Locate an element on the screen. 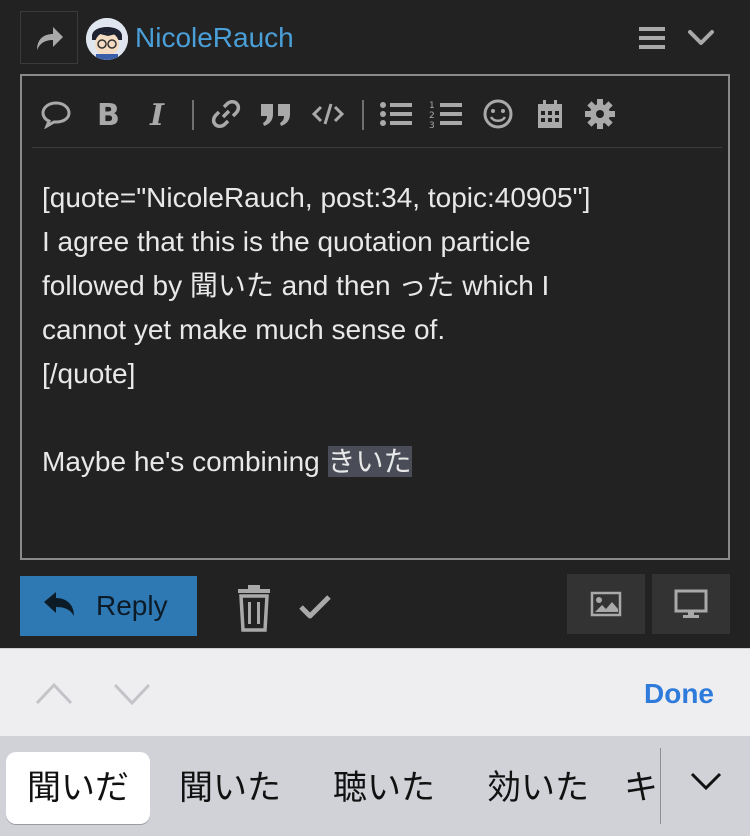 Image resolution: width=750 pixels, height=836 pixels. chevron-up-icon is located at coordinates (54, 693).